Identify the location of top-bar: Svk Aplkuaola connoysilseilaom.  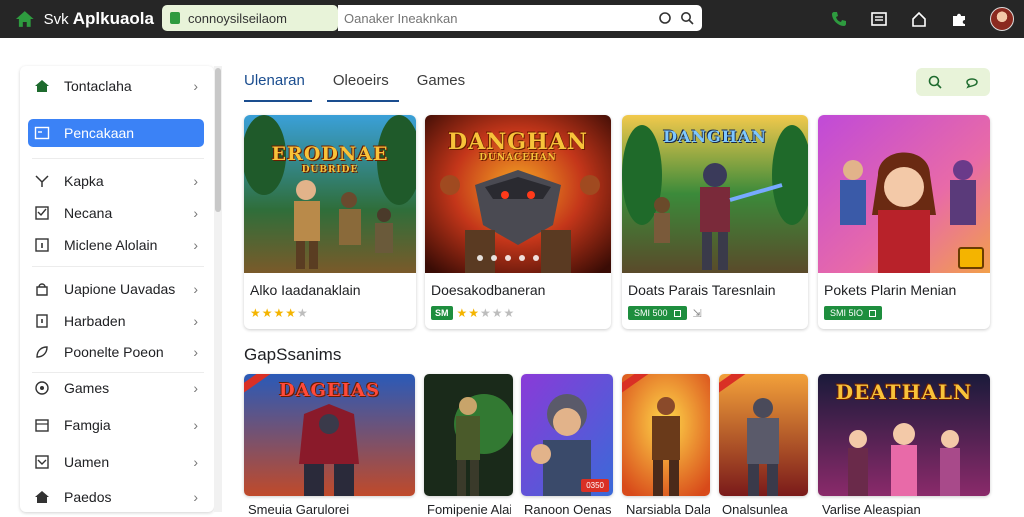
(512, 19).